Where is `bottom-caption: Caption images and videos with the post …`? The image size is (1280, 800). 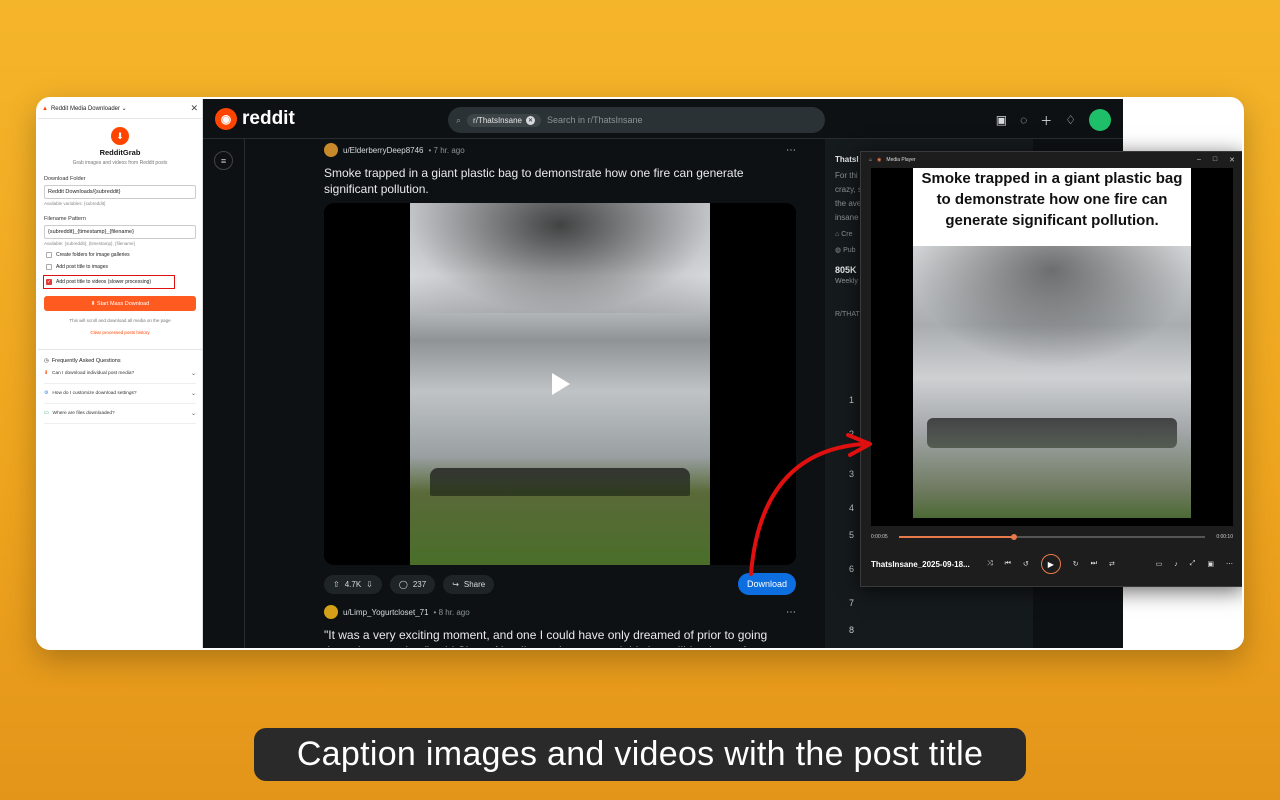
bottom-caption: Caption images and videos with the post … is located at coordinates (640, 754).